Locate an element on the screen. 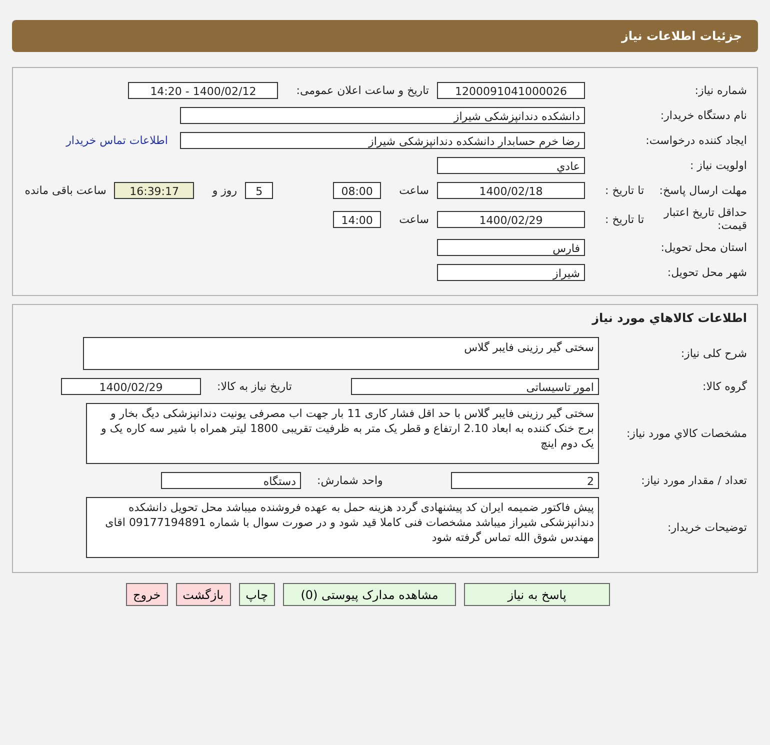 The height and width of the screenshot is (745, 770). action-button: مشاهده مدارک پیوستی (0) is located at coordinates (369, 594).